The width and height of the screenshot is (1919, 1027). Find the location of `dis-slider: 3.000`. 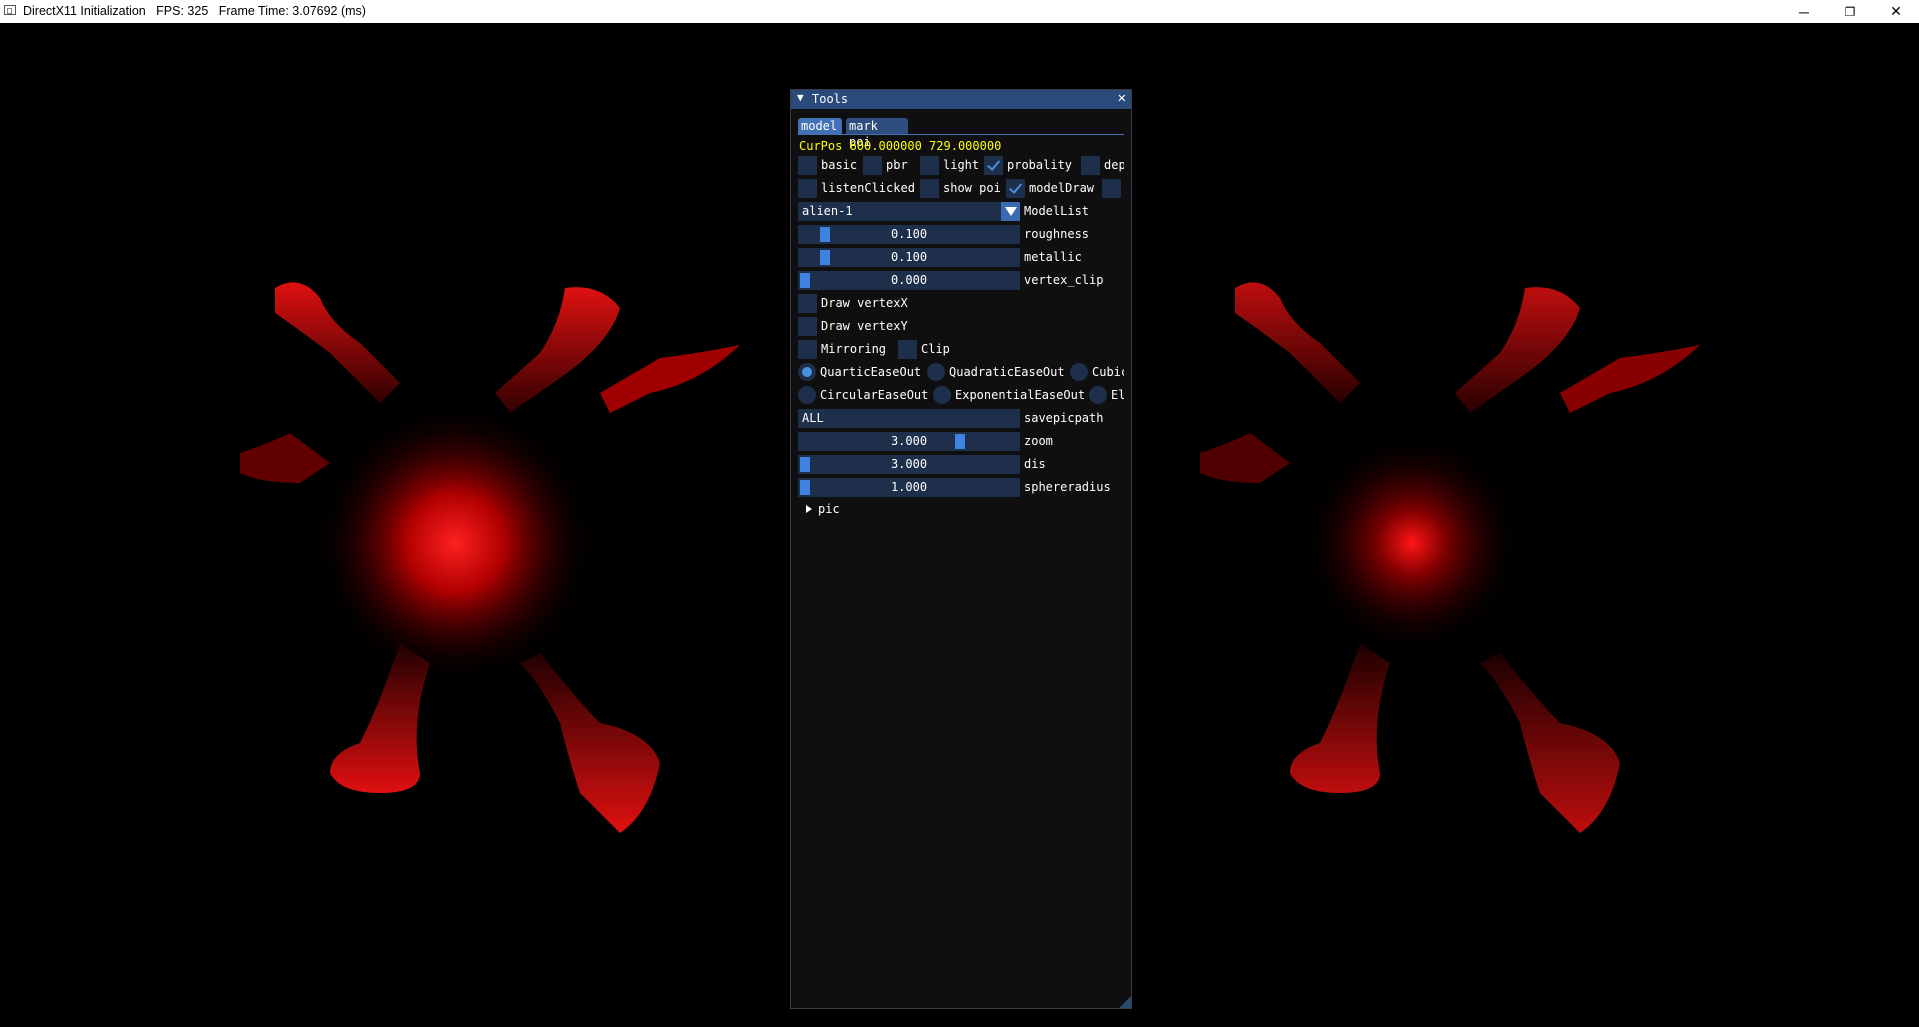

dis-slider: 3.000 is located at coordinates (909, 464).